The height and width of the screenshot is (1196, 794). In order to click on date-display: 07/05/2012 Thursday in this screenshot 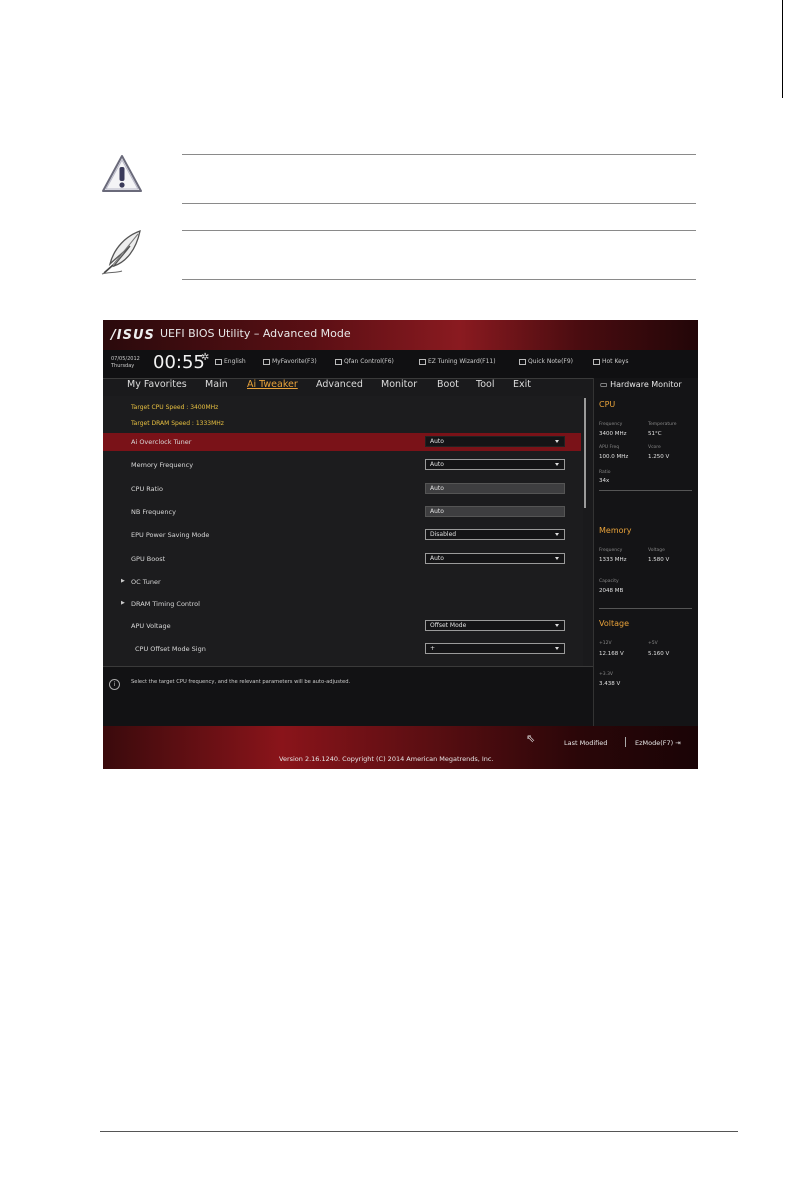, I will do `click(125, 363)`.